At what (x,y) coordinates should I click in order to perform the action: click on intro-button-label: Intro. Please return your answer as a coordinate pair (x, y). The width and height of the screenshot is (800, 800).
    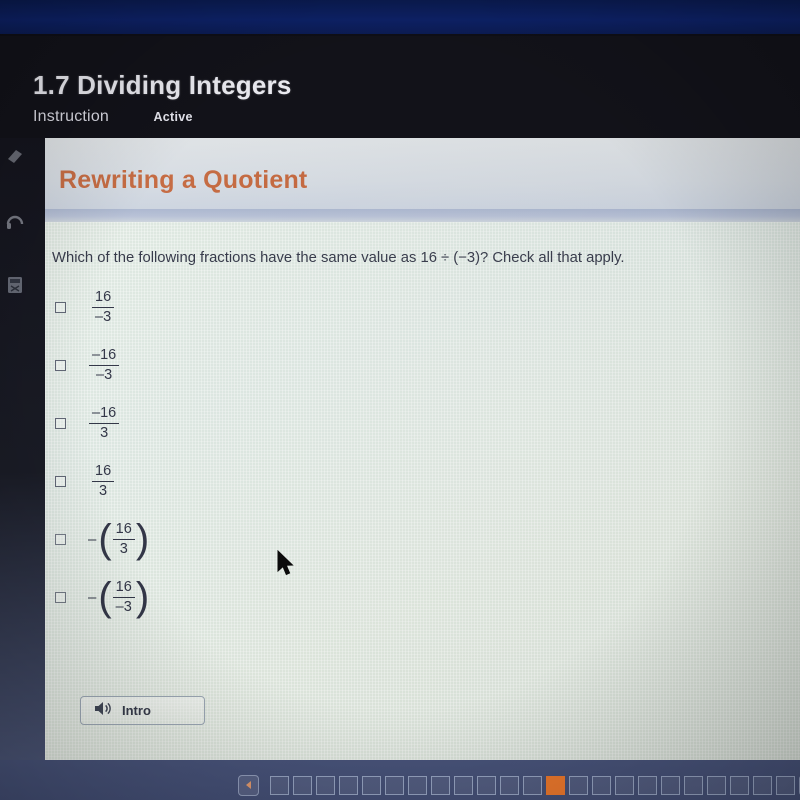
    Looking at the image, I should click on (136, 710).